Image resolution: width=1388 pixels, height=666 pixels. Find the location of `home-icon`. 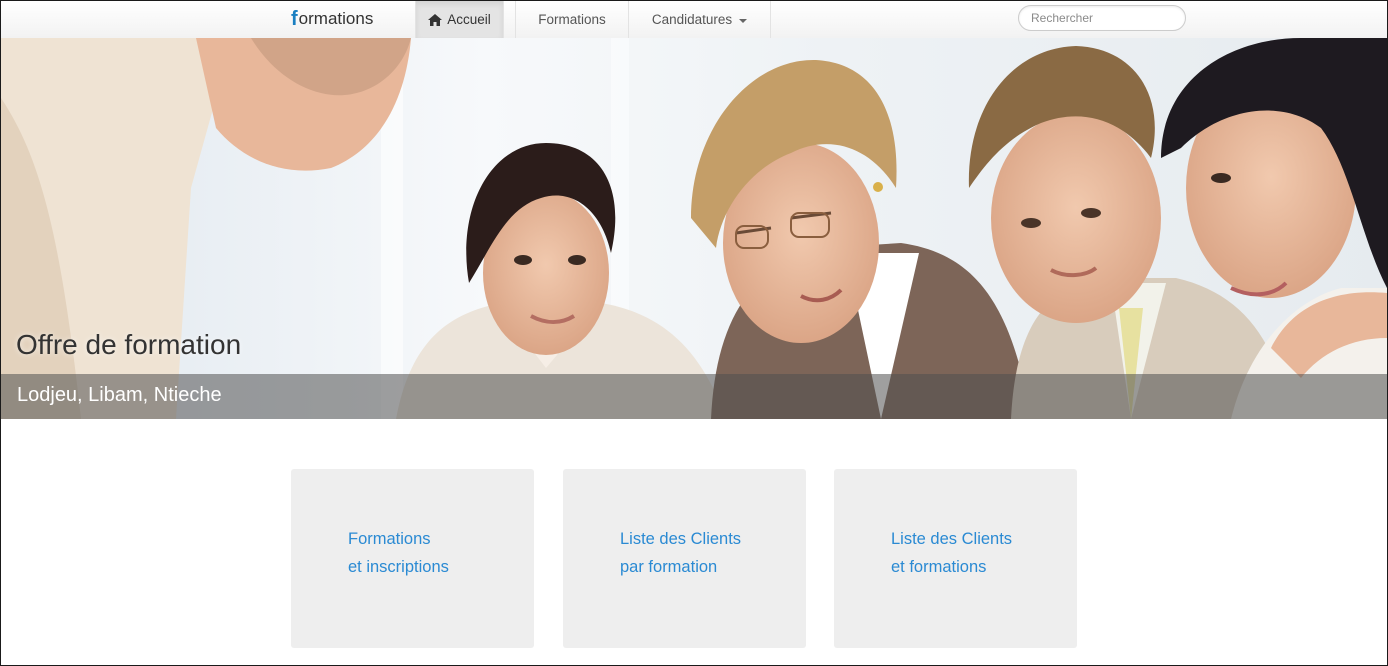

home-icon is located at coordinates (435, 19).